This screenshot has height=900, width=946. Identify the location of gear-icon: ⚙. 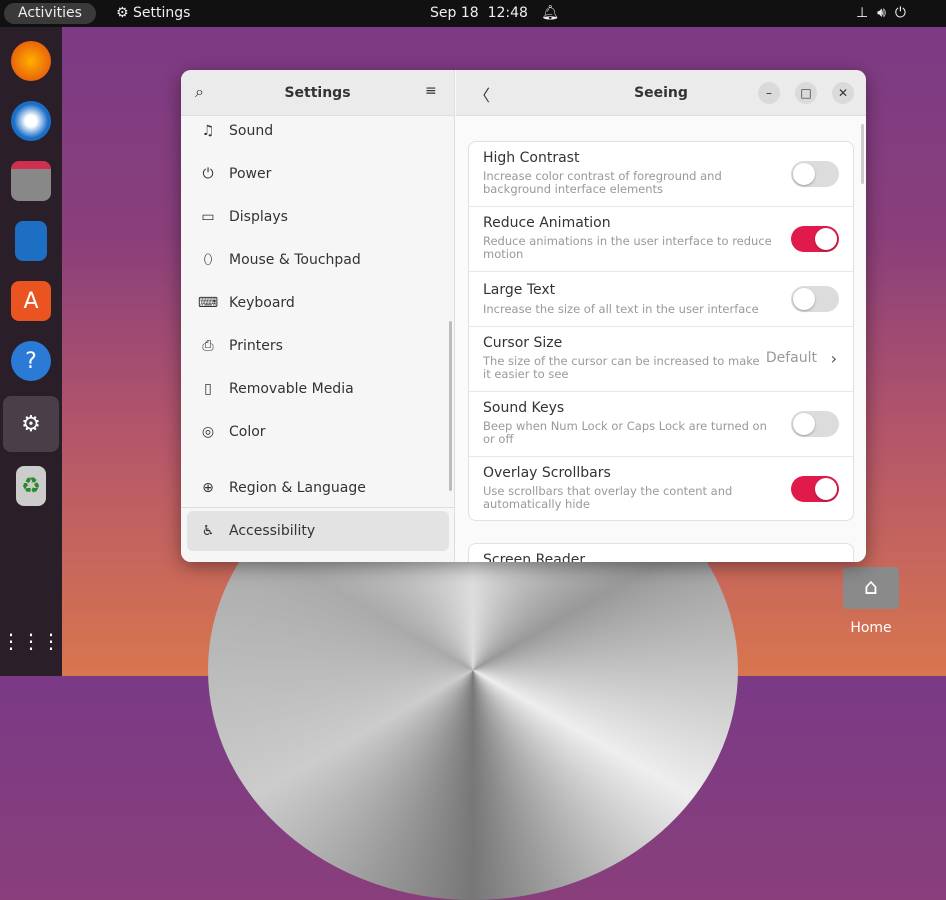
(122, 13).